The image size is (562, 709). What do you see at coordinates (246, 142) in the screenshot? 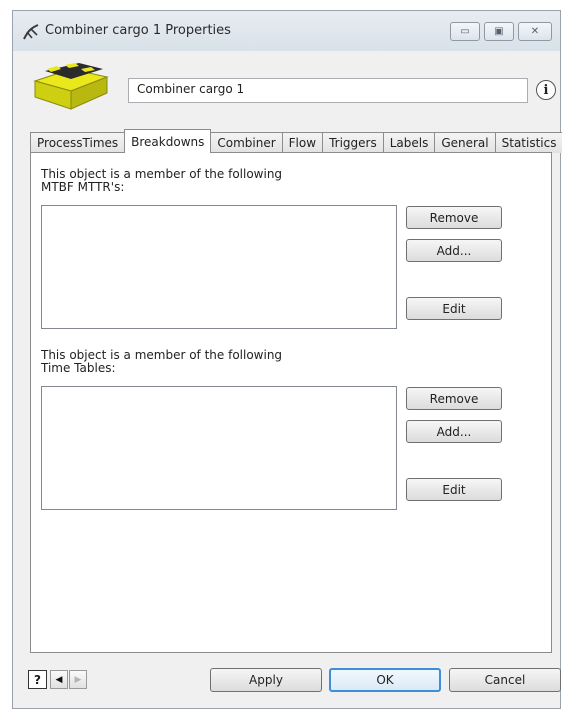
I see `tab-combiner: Combiner` at bounding box center [246, 142].